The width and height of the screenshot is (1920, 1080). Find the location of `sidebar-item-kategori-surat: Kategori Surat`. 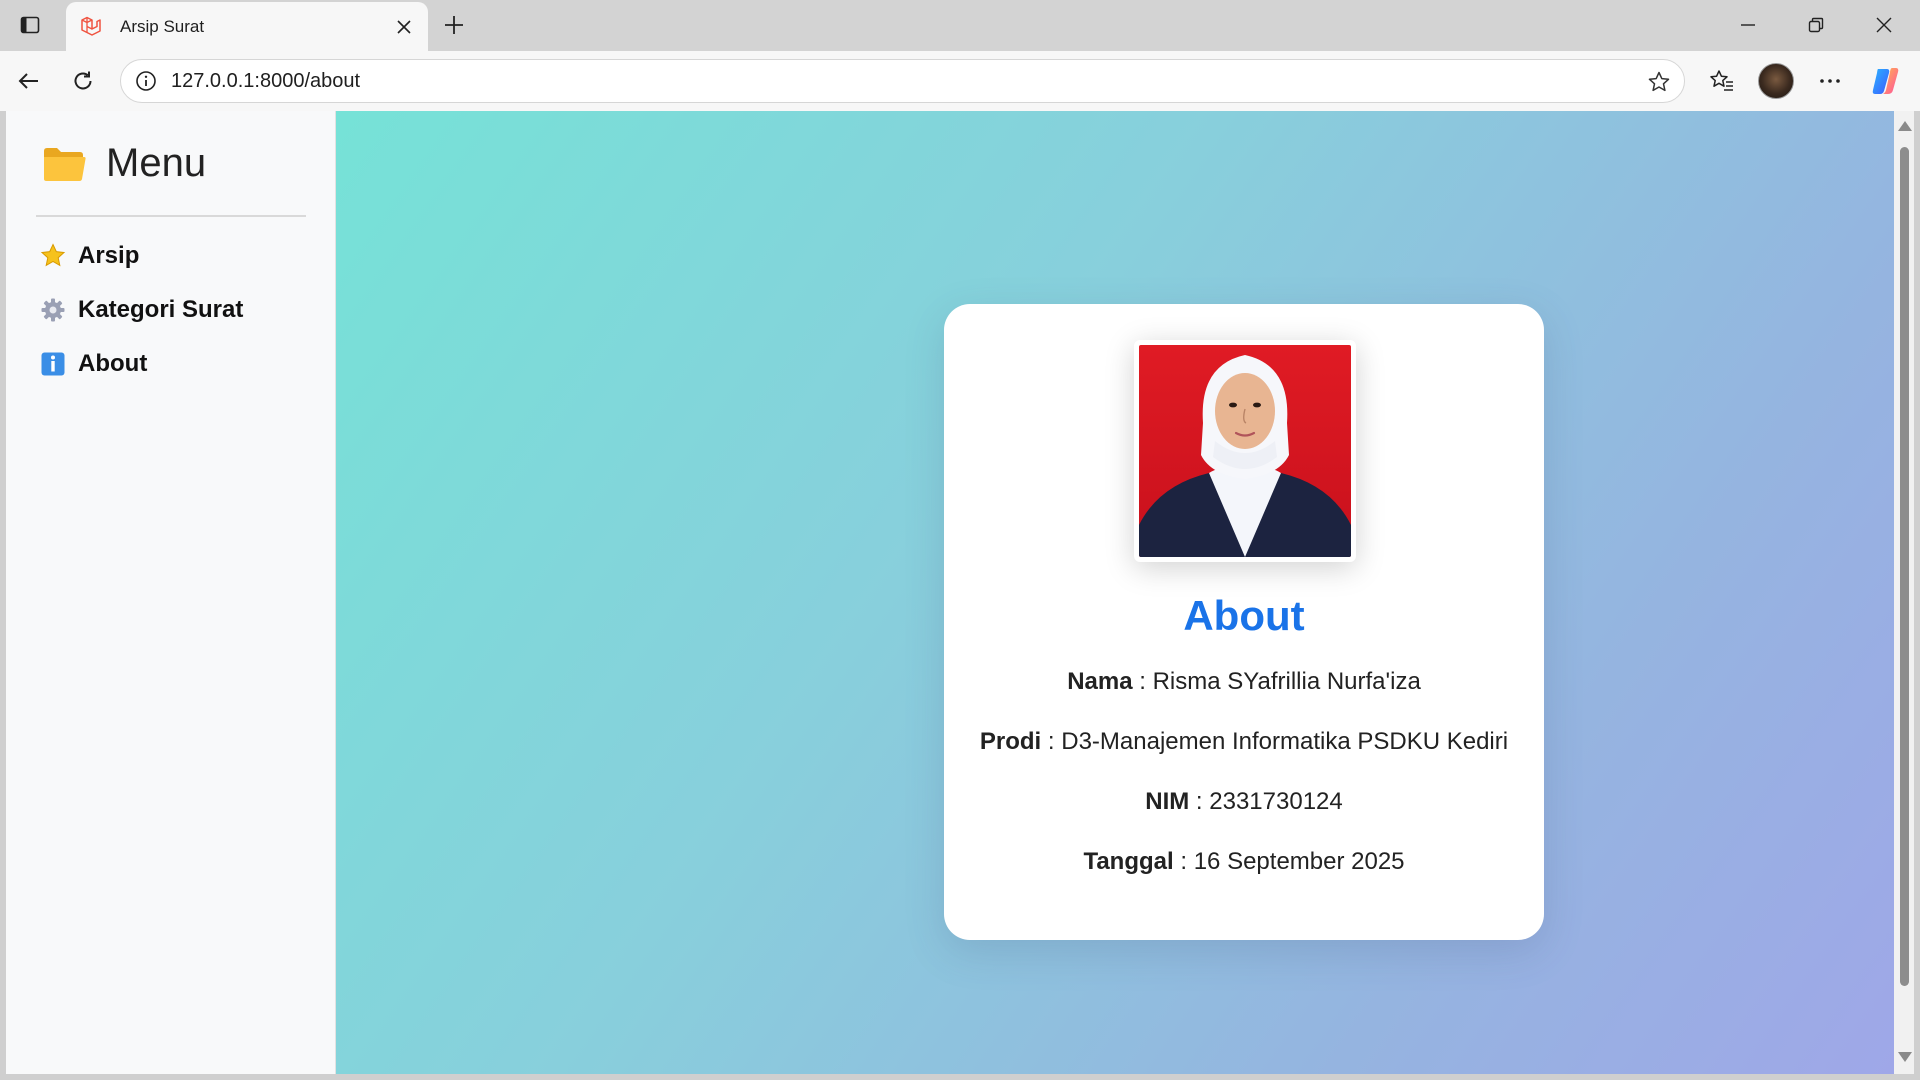

sidebar-item-kategori-surat: Kategori Surat is located at coordinates (140, 310).